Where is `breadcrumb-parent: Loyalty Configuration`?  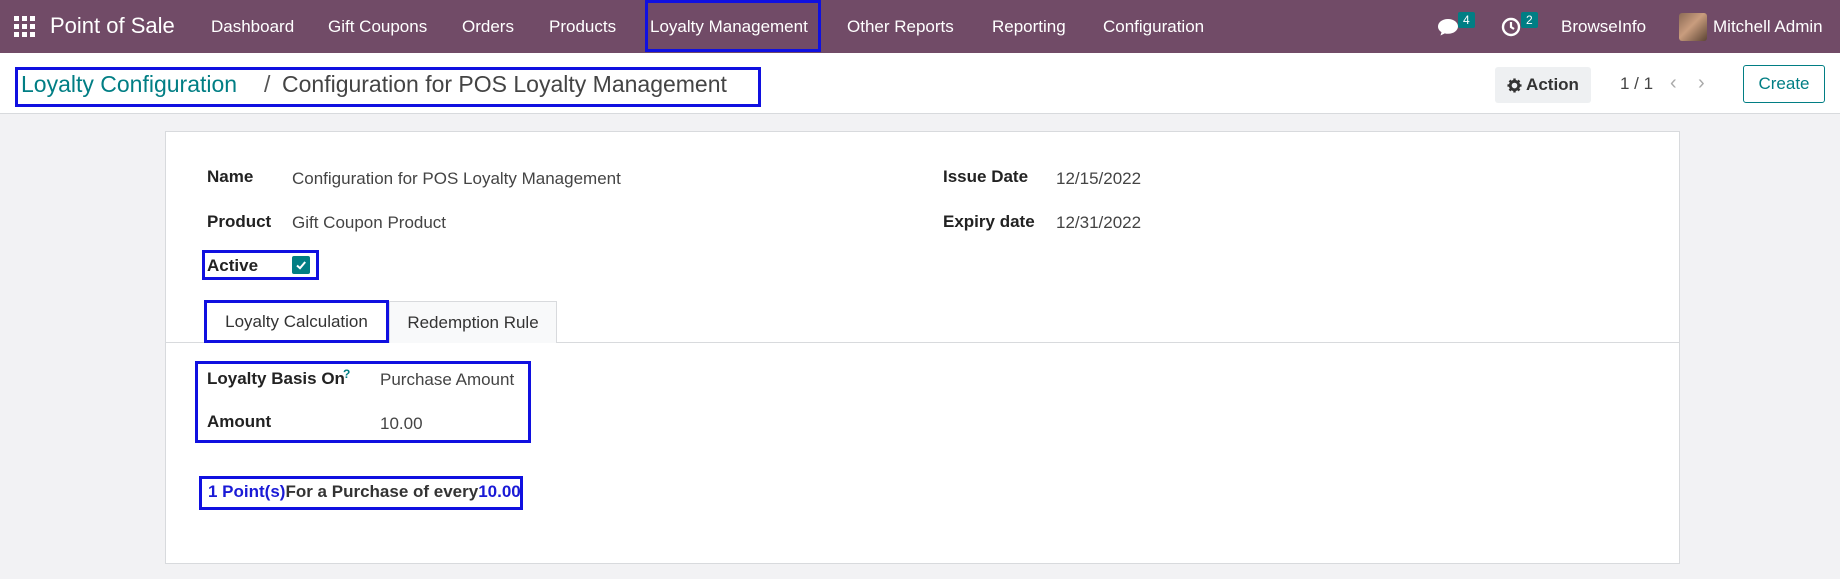
breadcrumb-parent: Loyalty Configuration is located at coordinates (129, 84).